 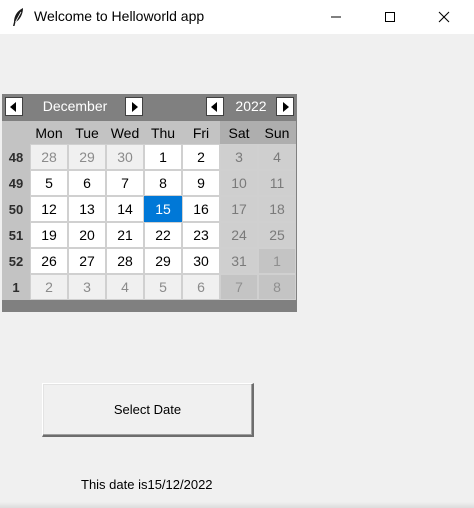 I want to click on calendar-day: 9, so click(x=201, y=183).